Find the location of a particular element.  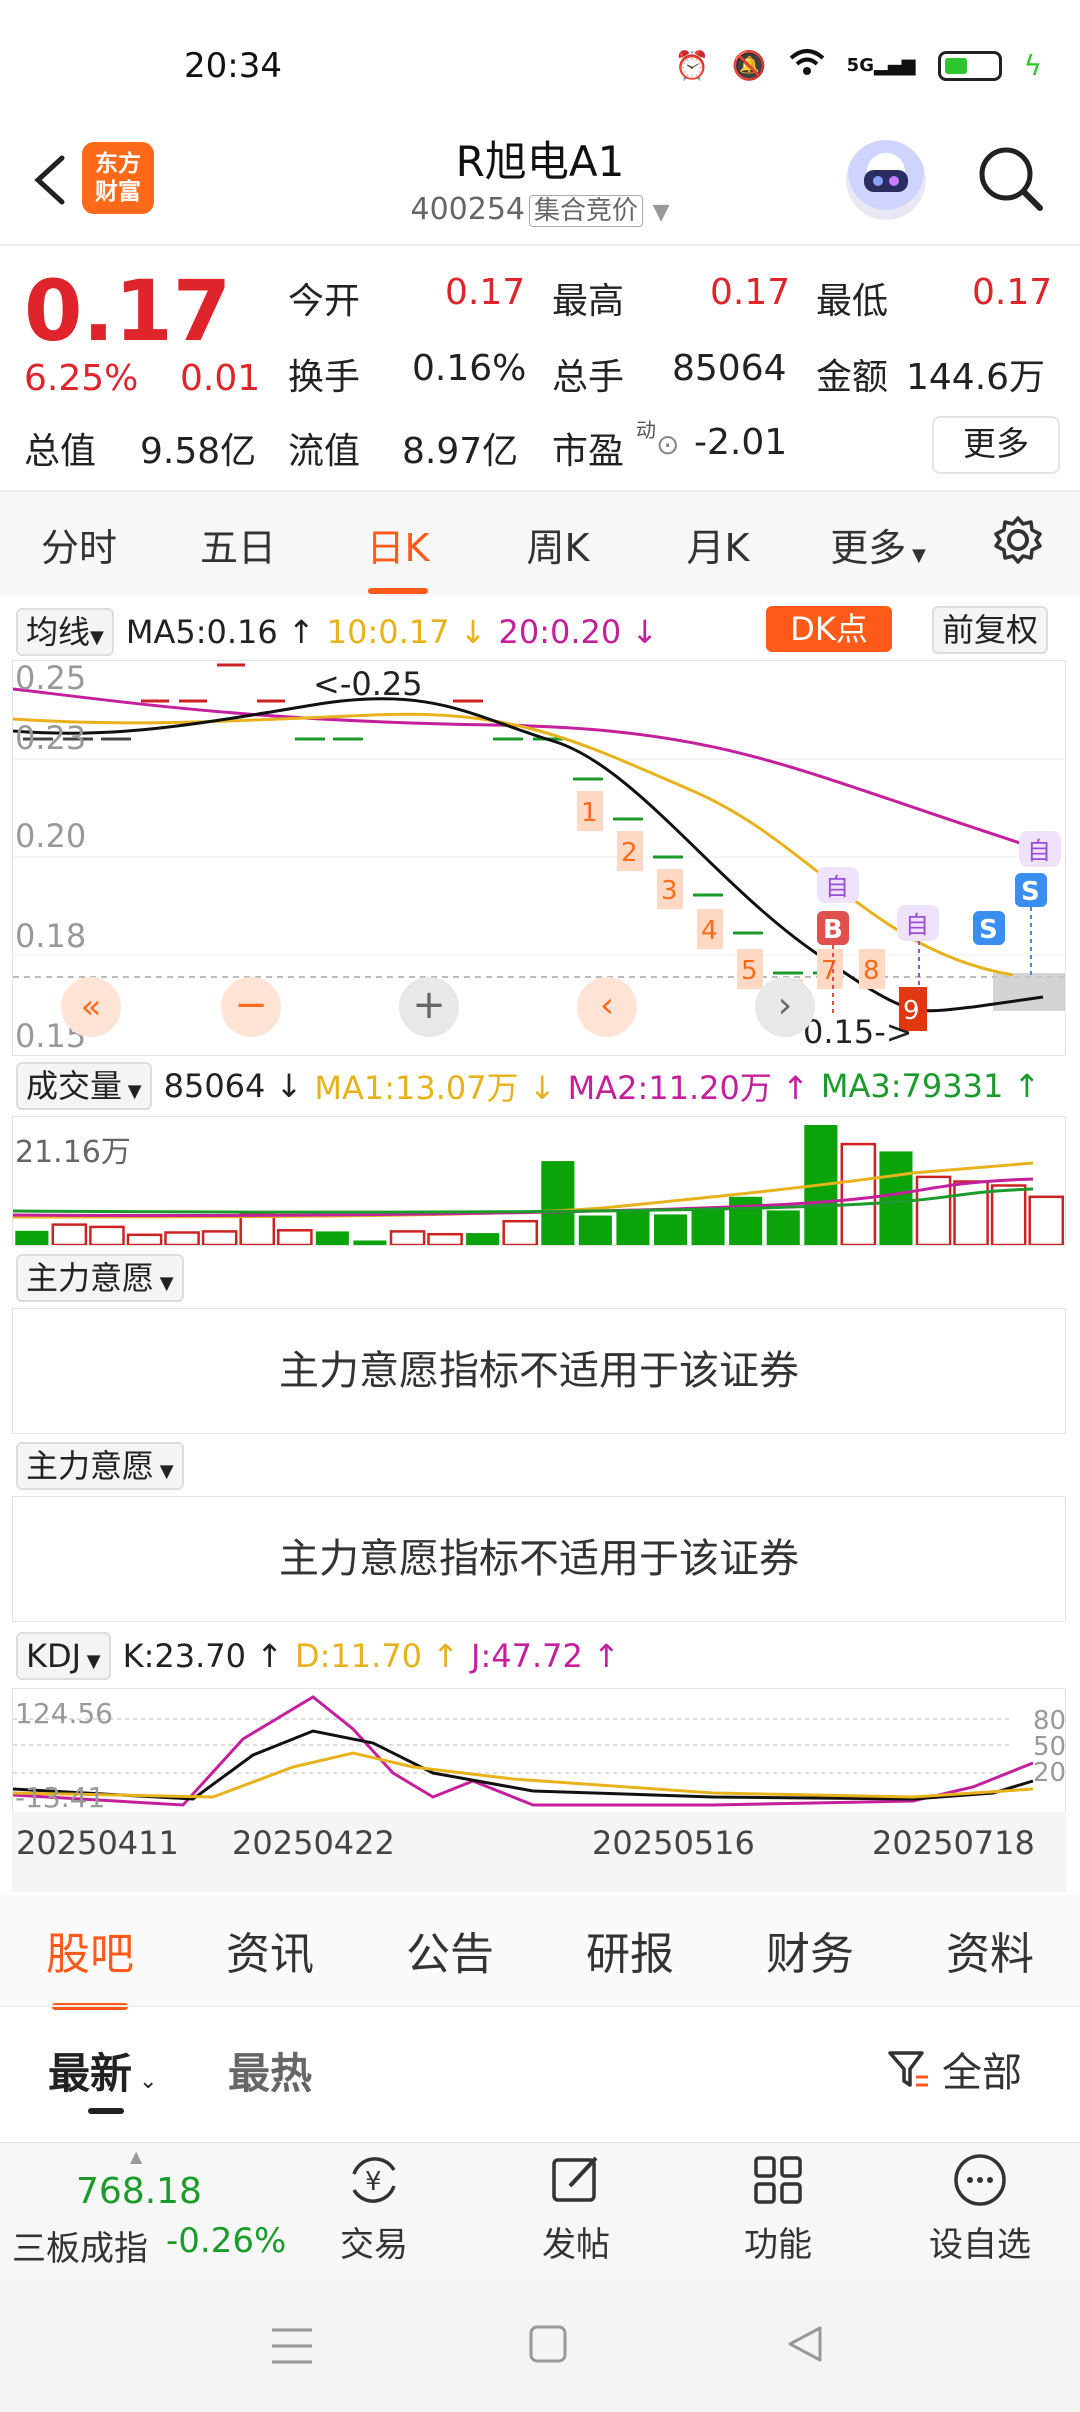

index-value: 768.18 is located at coordinates (139, 2191).